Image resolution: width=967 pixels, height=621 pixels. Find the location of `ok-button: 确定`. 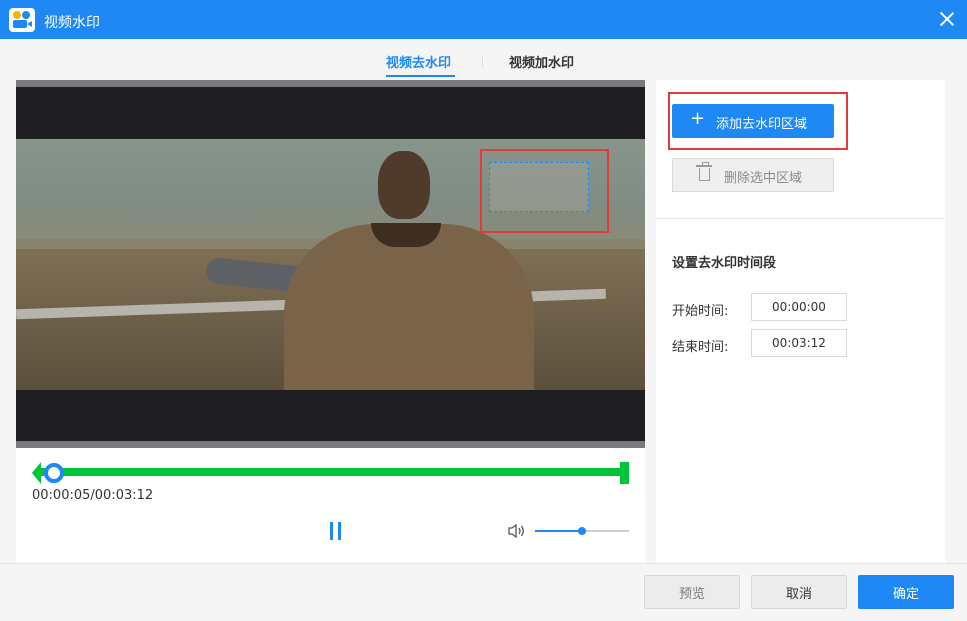

ok-button: 确定 is located at coordinates (906, 592).